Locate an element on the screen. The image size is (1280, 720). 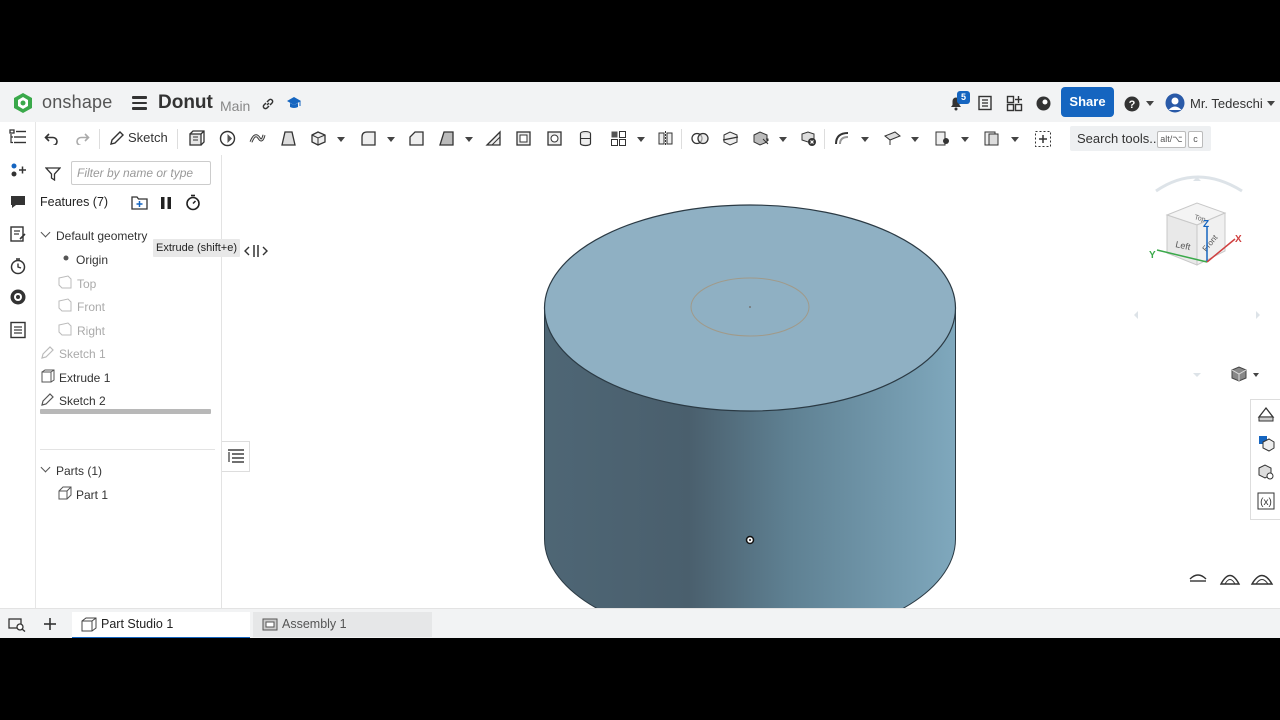
user-avatar-icon is located at coordinates (1175, 103).